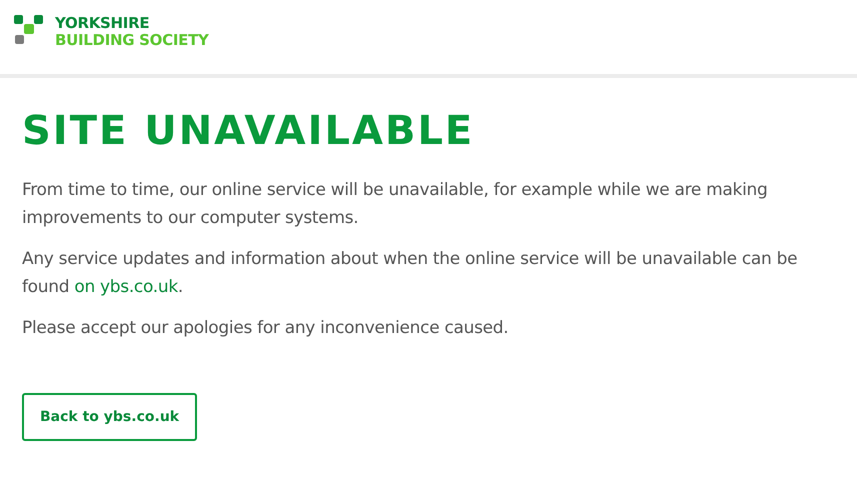  What do you see at coordinates (132, 40) in the screenshot?
I see `logo-text: BUILDING SOCIETY` at bounding box center [132, 40].